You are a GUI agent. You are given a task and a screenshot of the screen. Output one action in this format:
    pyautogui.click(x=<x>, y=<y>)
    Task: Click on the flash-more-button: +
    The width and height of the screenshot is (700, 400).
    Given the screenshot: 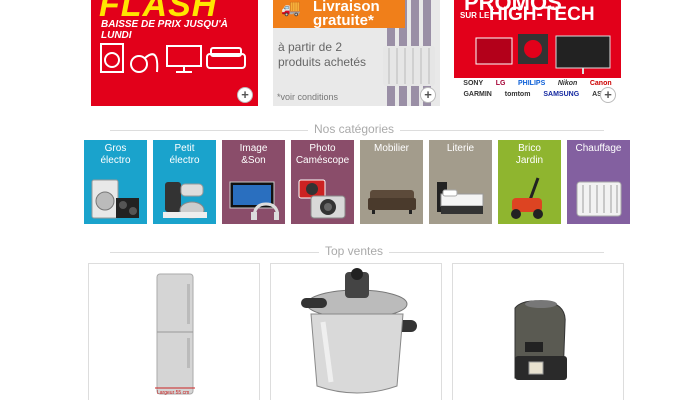 What is the action you would take?
    pyautogui.click(x=245, y=95)
    